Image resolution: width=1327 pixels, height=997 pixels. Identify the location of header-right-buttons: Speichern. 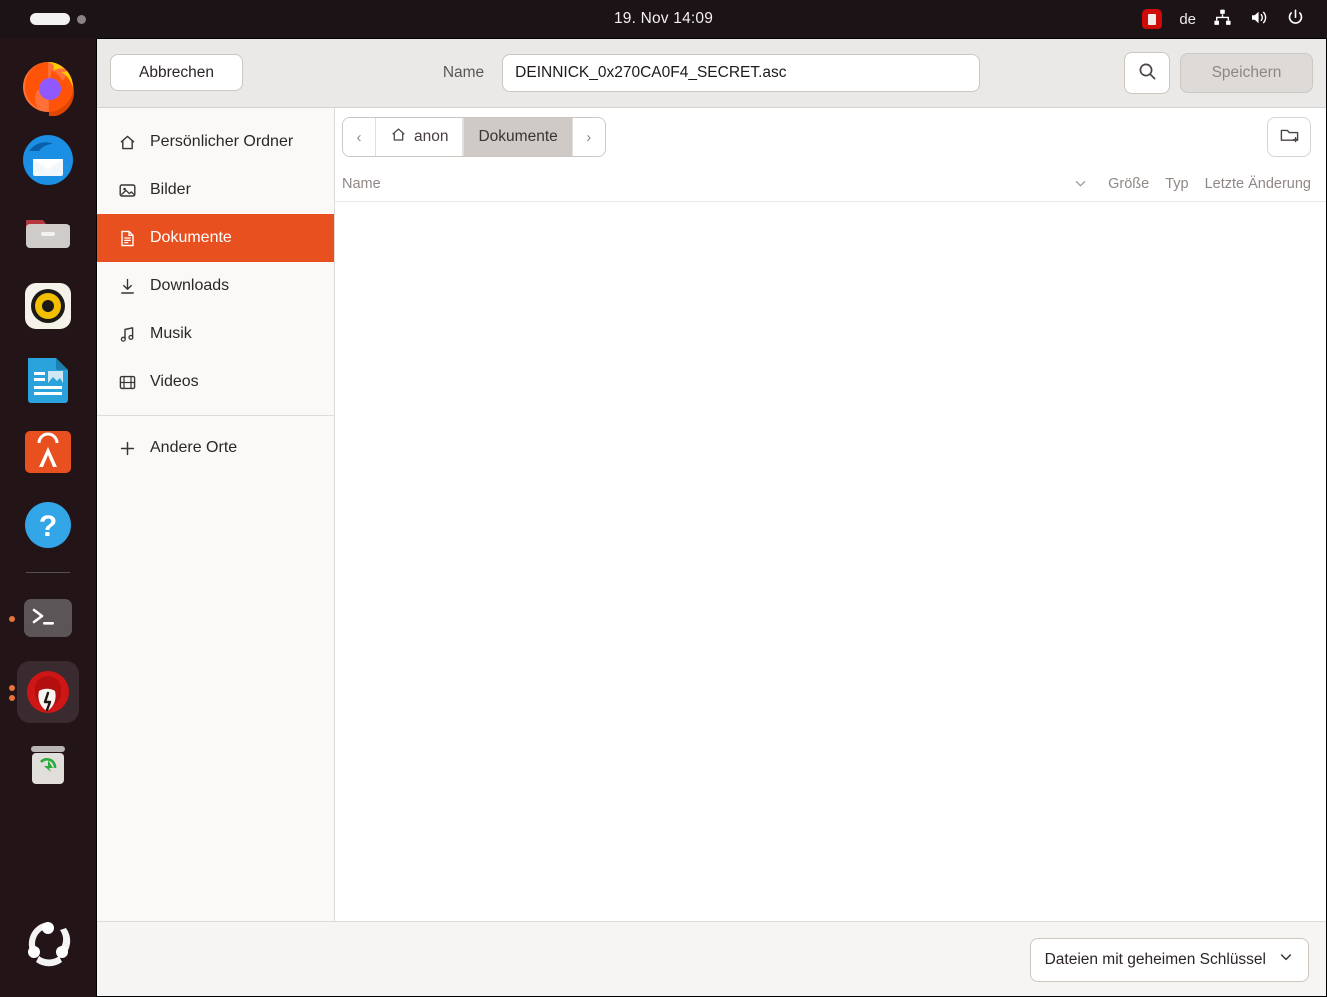
(1218, 72).